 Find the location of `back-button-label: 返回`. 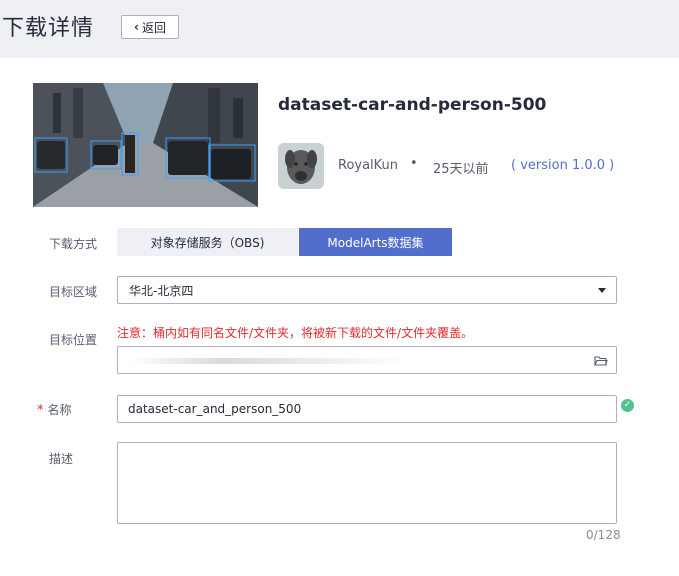

back-button-label: 返回 is located at coordinates (153, 27).